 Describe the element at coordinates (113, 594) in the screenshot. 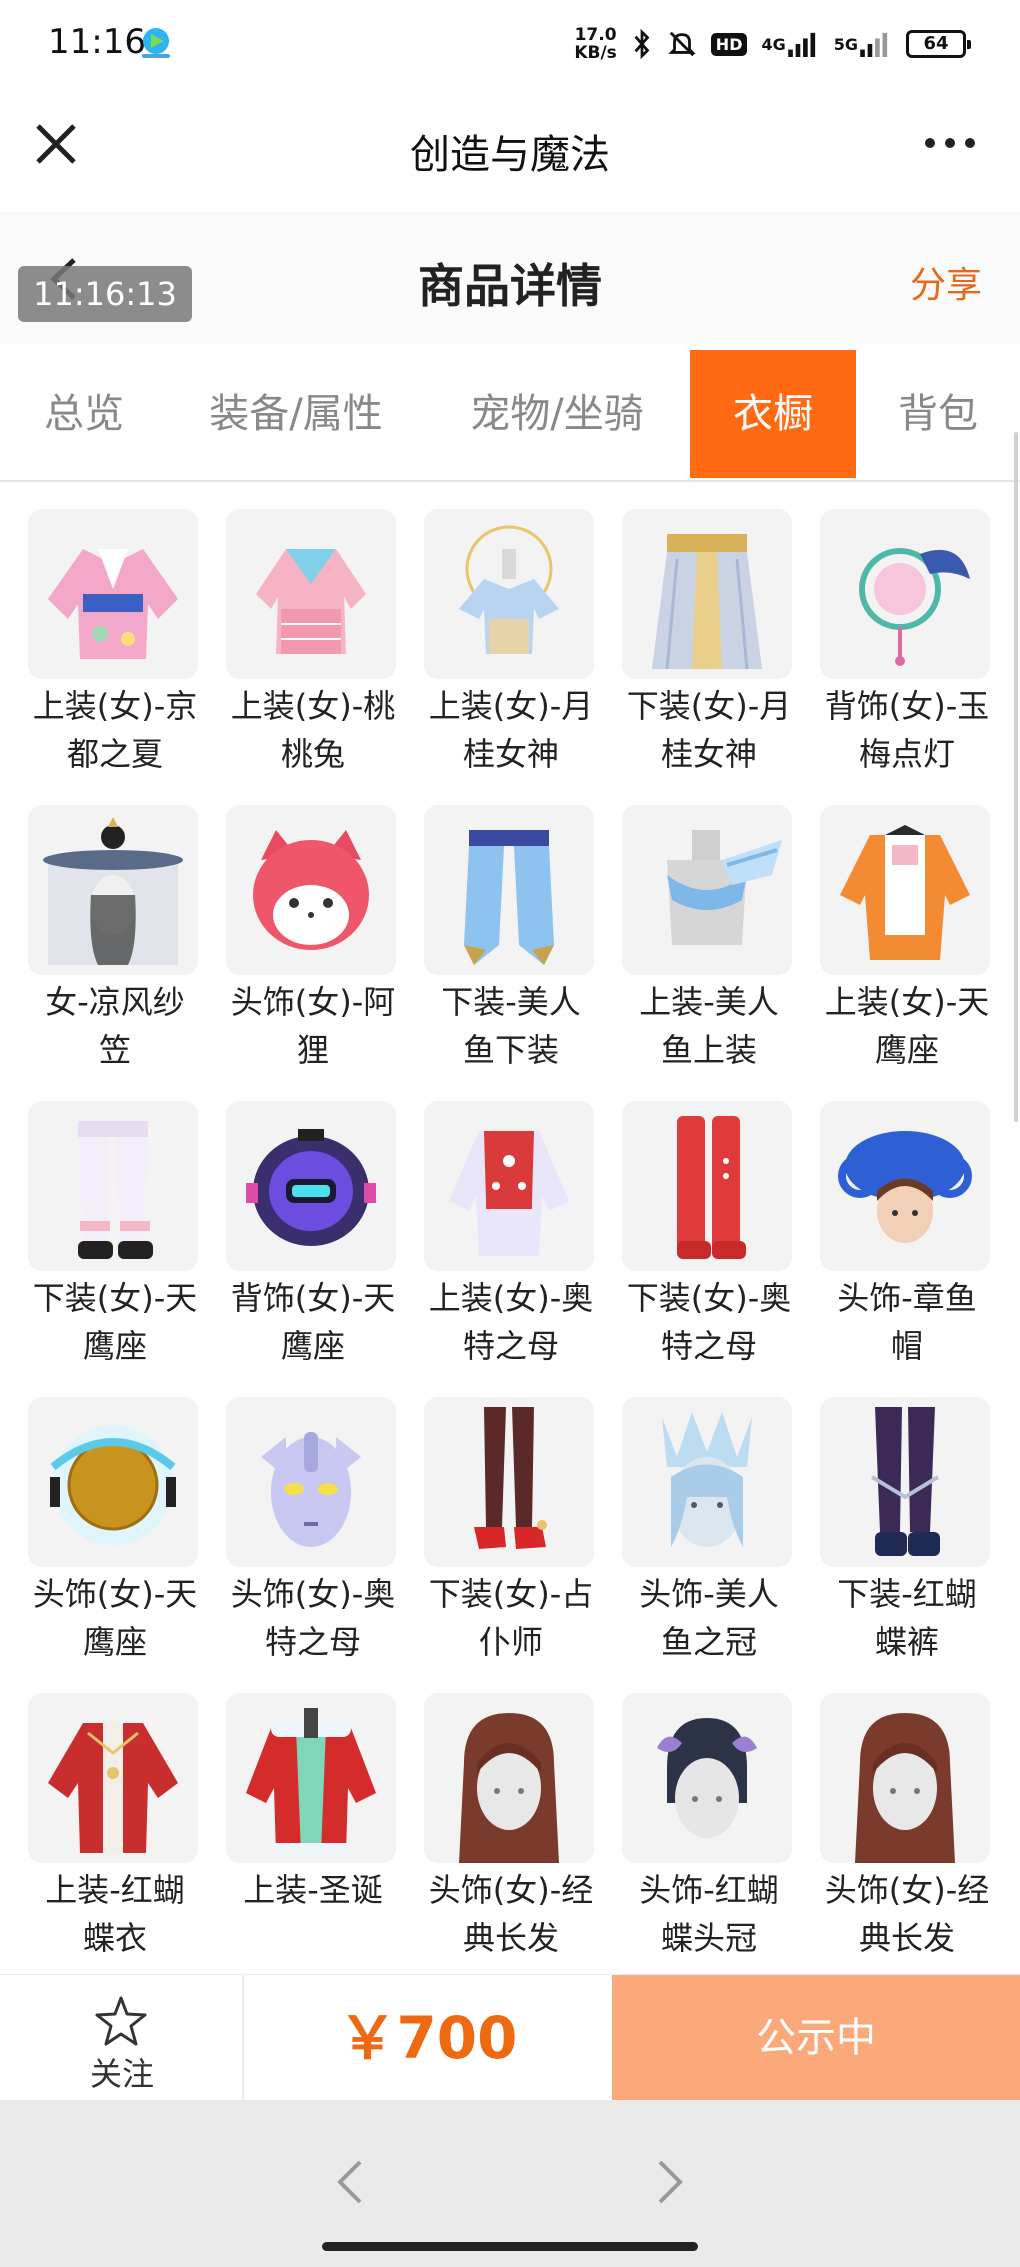

I see `kimono-top-icon` at that location.